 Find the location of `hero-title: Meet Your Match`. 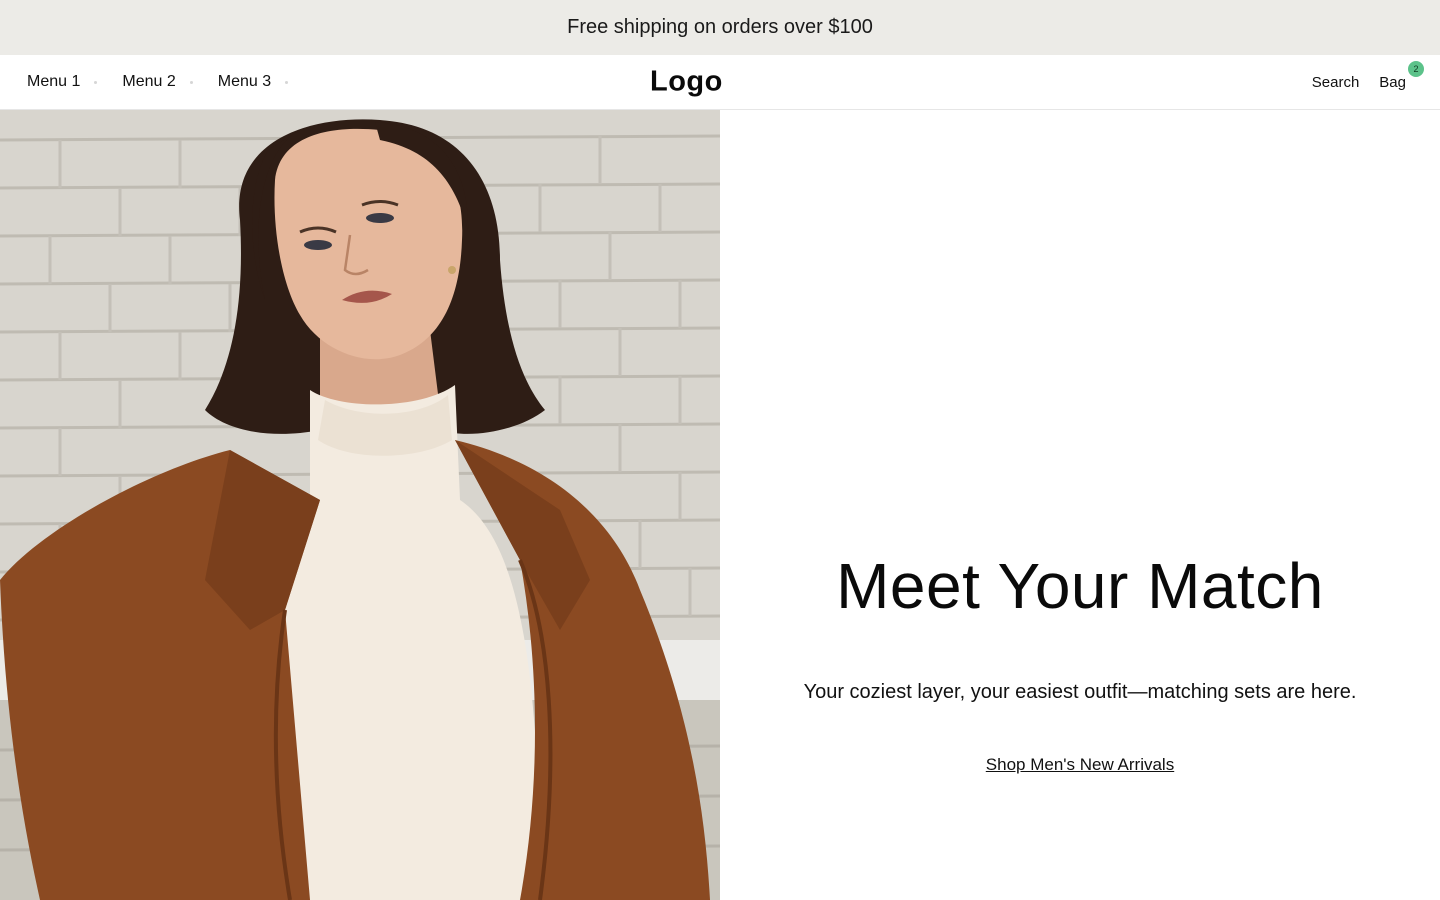

hero-title: Meet Your Match is located at coordinates (1080, 586).